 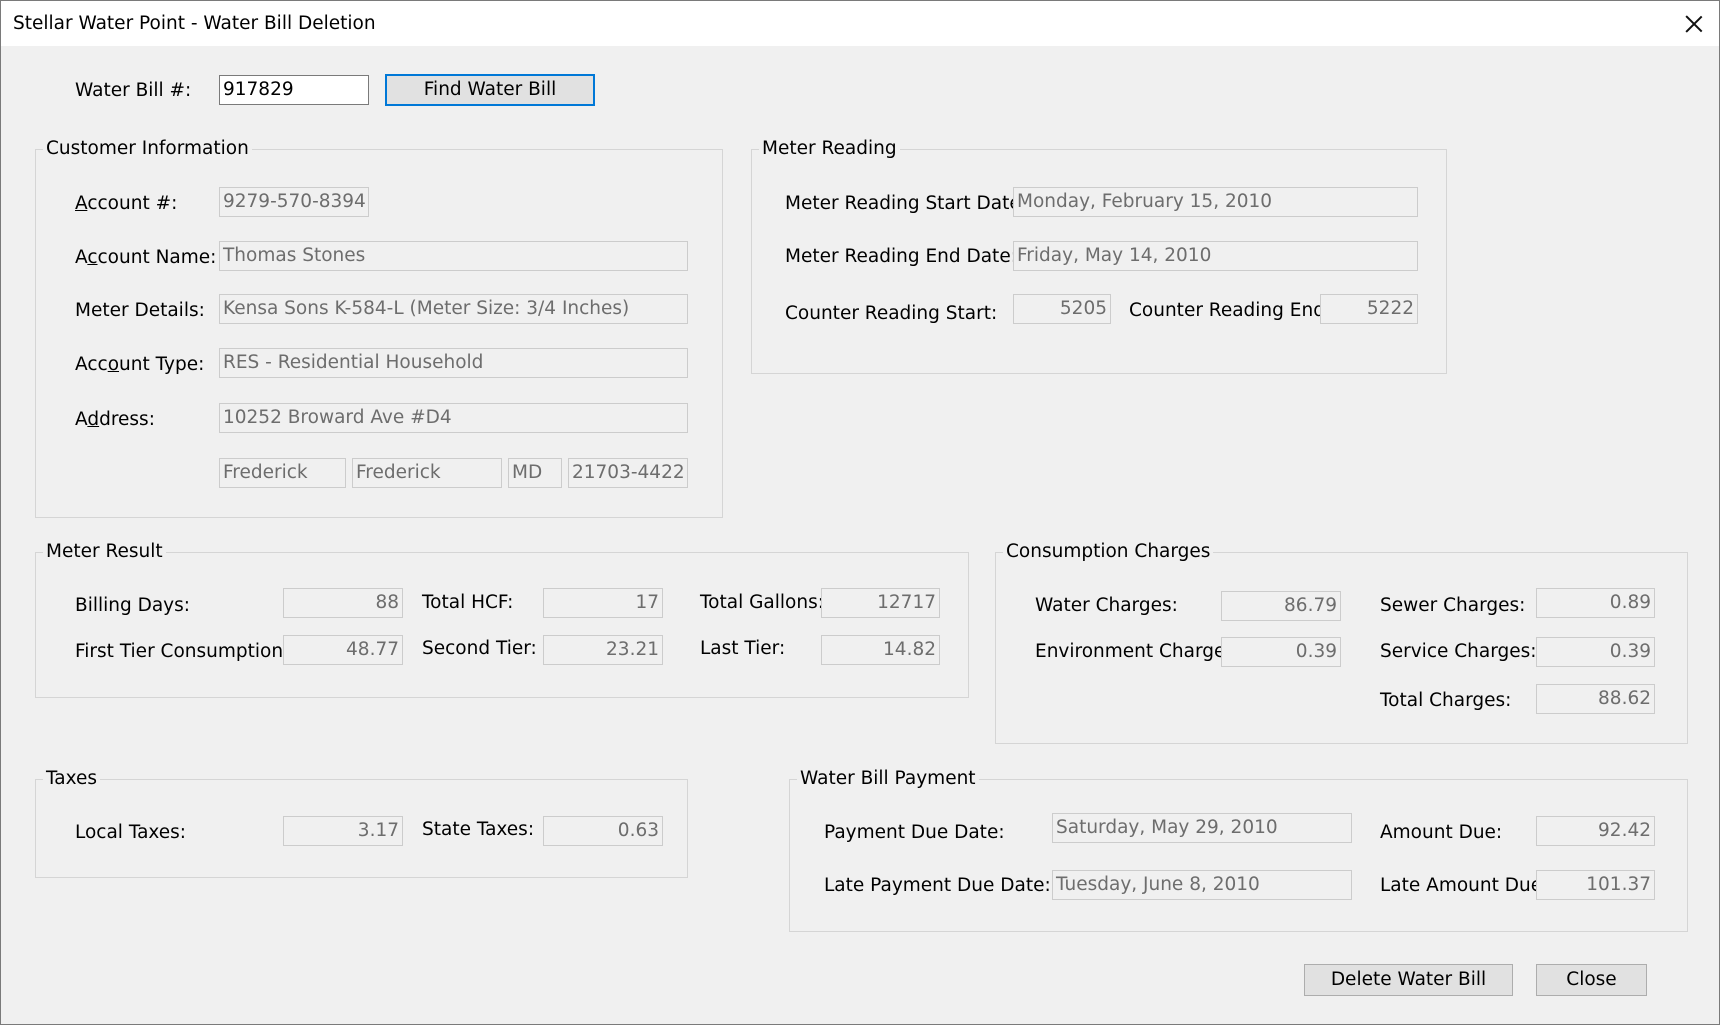 I want to click on account-type-field: RES - Residential Household, so click(x=453, y=363).